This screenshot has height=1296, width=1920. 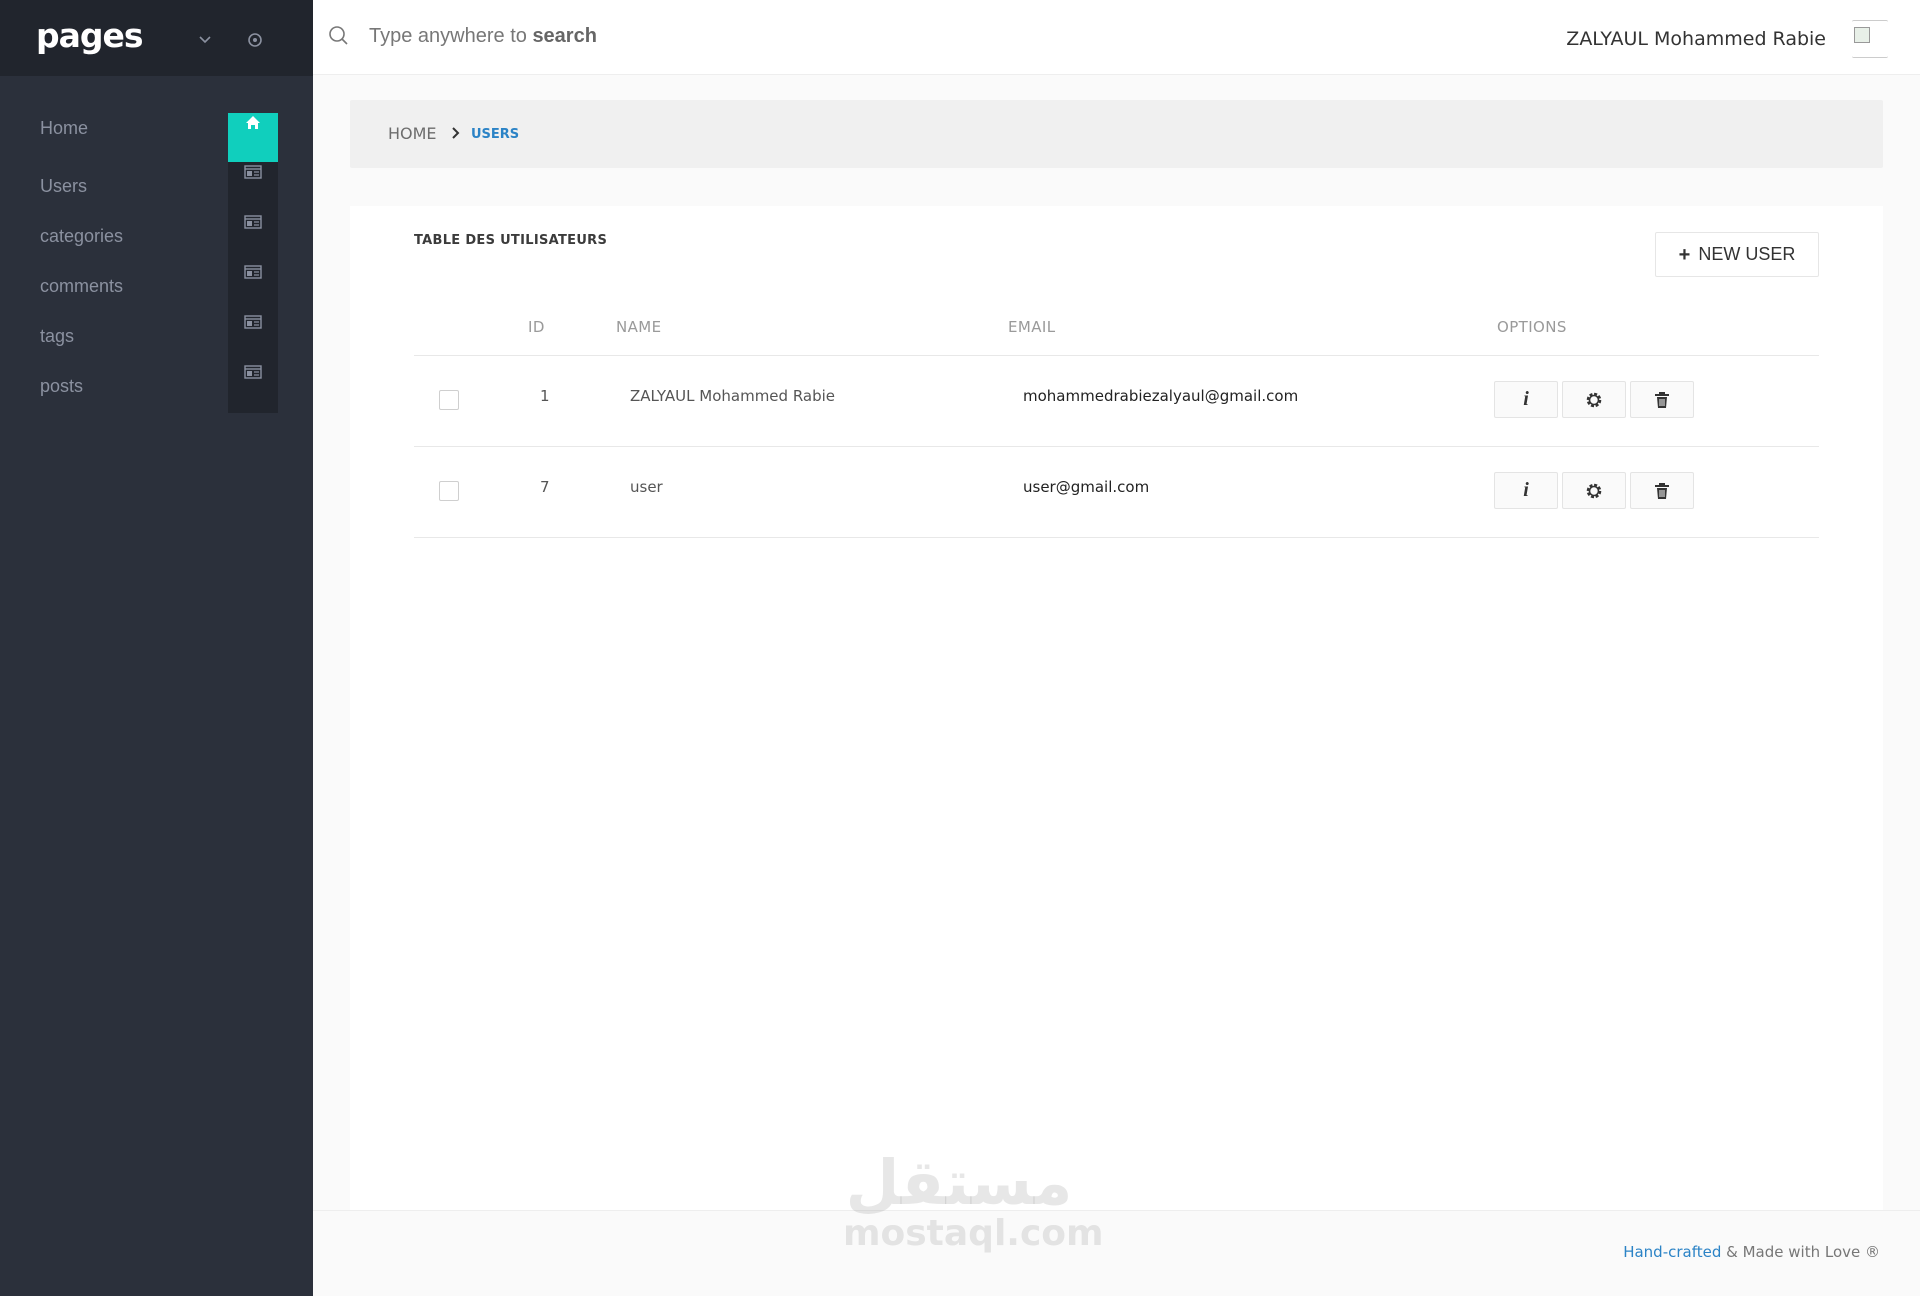 I want to click on chevron-down-icon, so click(x=205, y=39).